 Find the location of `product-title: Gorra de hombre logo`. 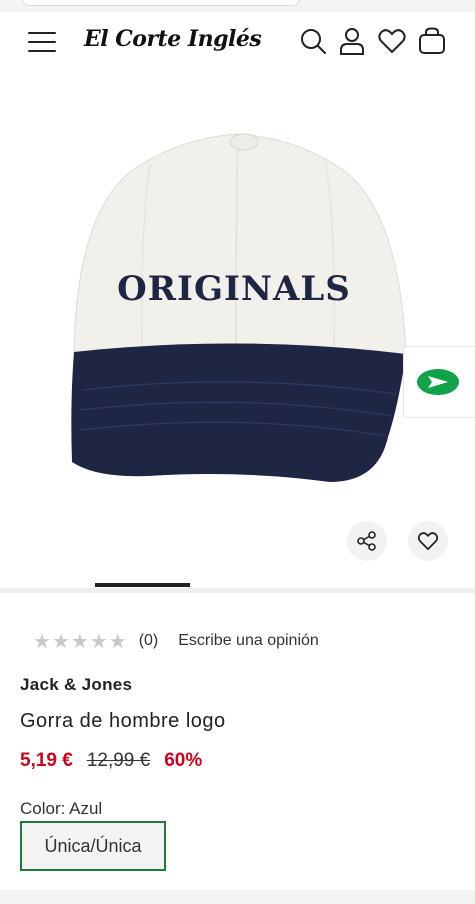

product-title: Gorra de hombre logo is located at coordinates (123, 721).